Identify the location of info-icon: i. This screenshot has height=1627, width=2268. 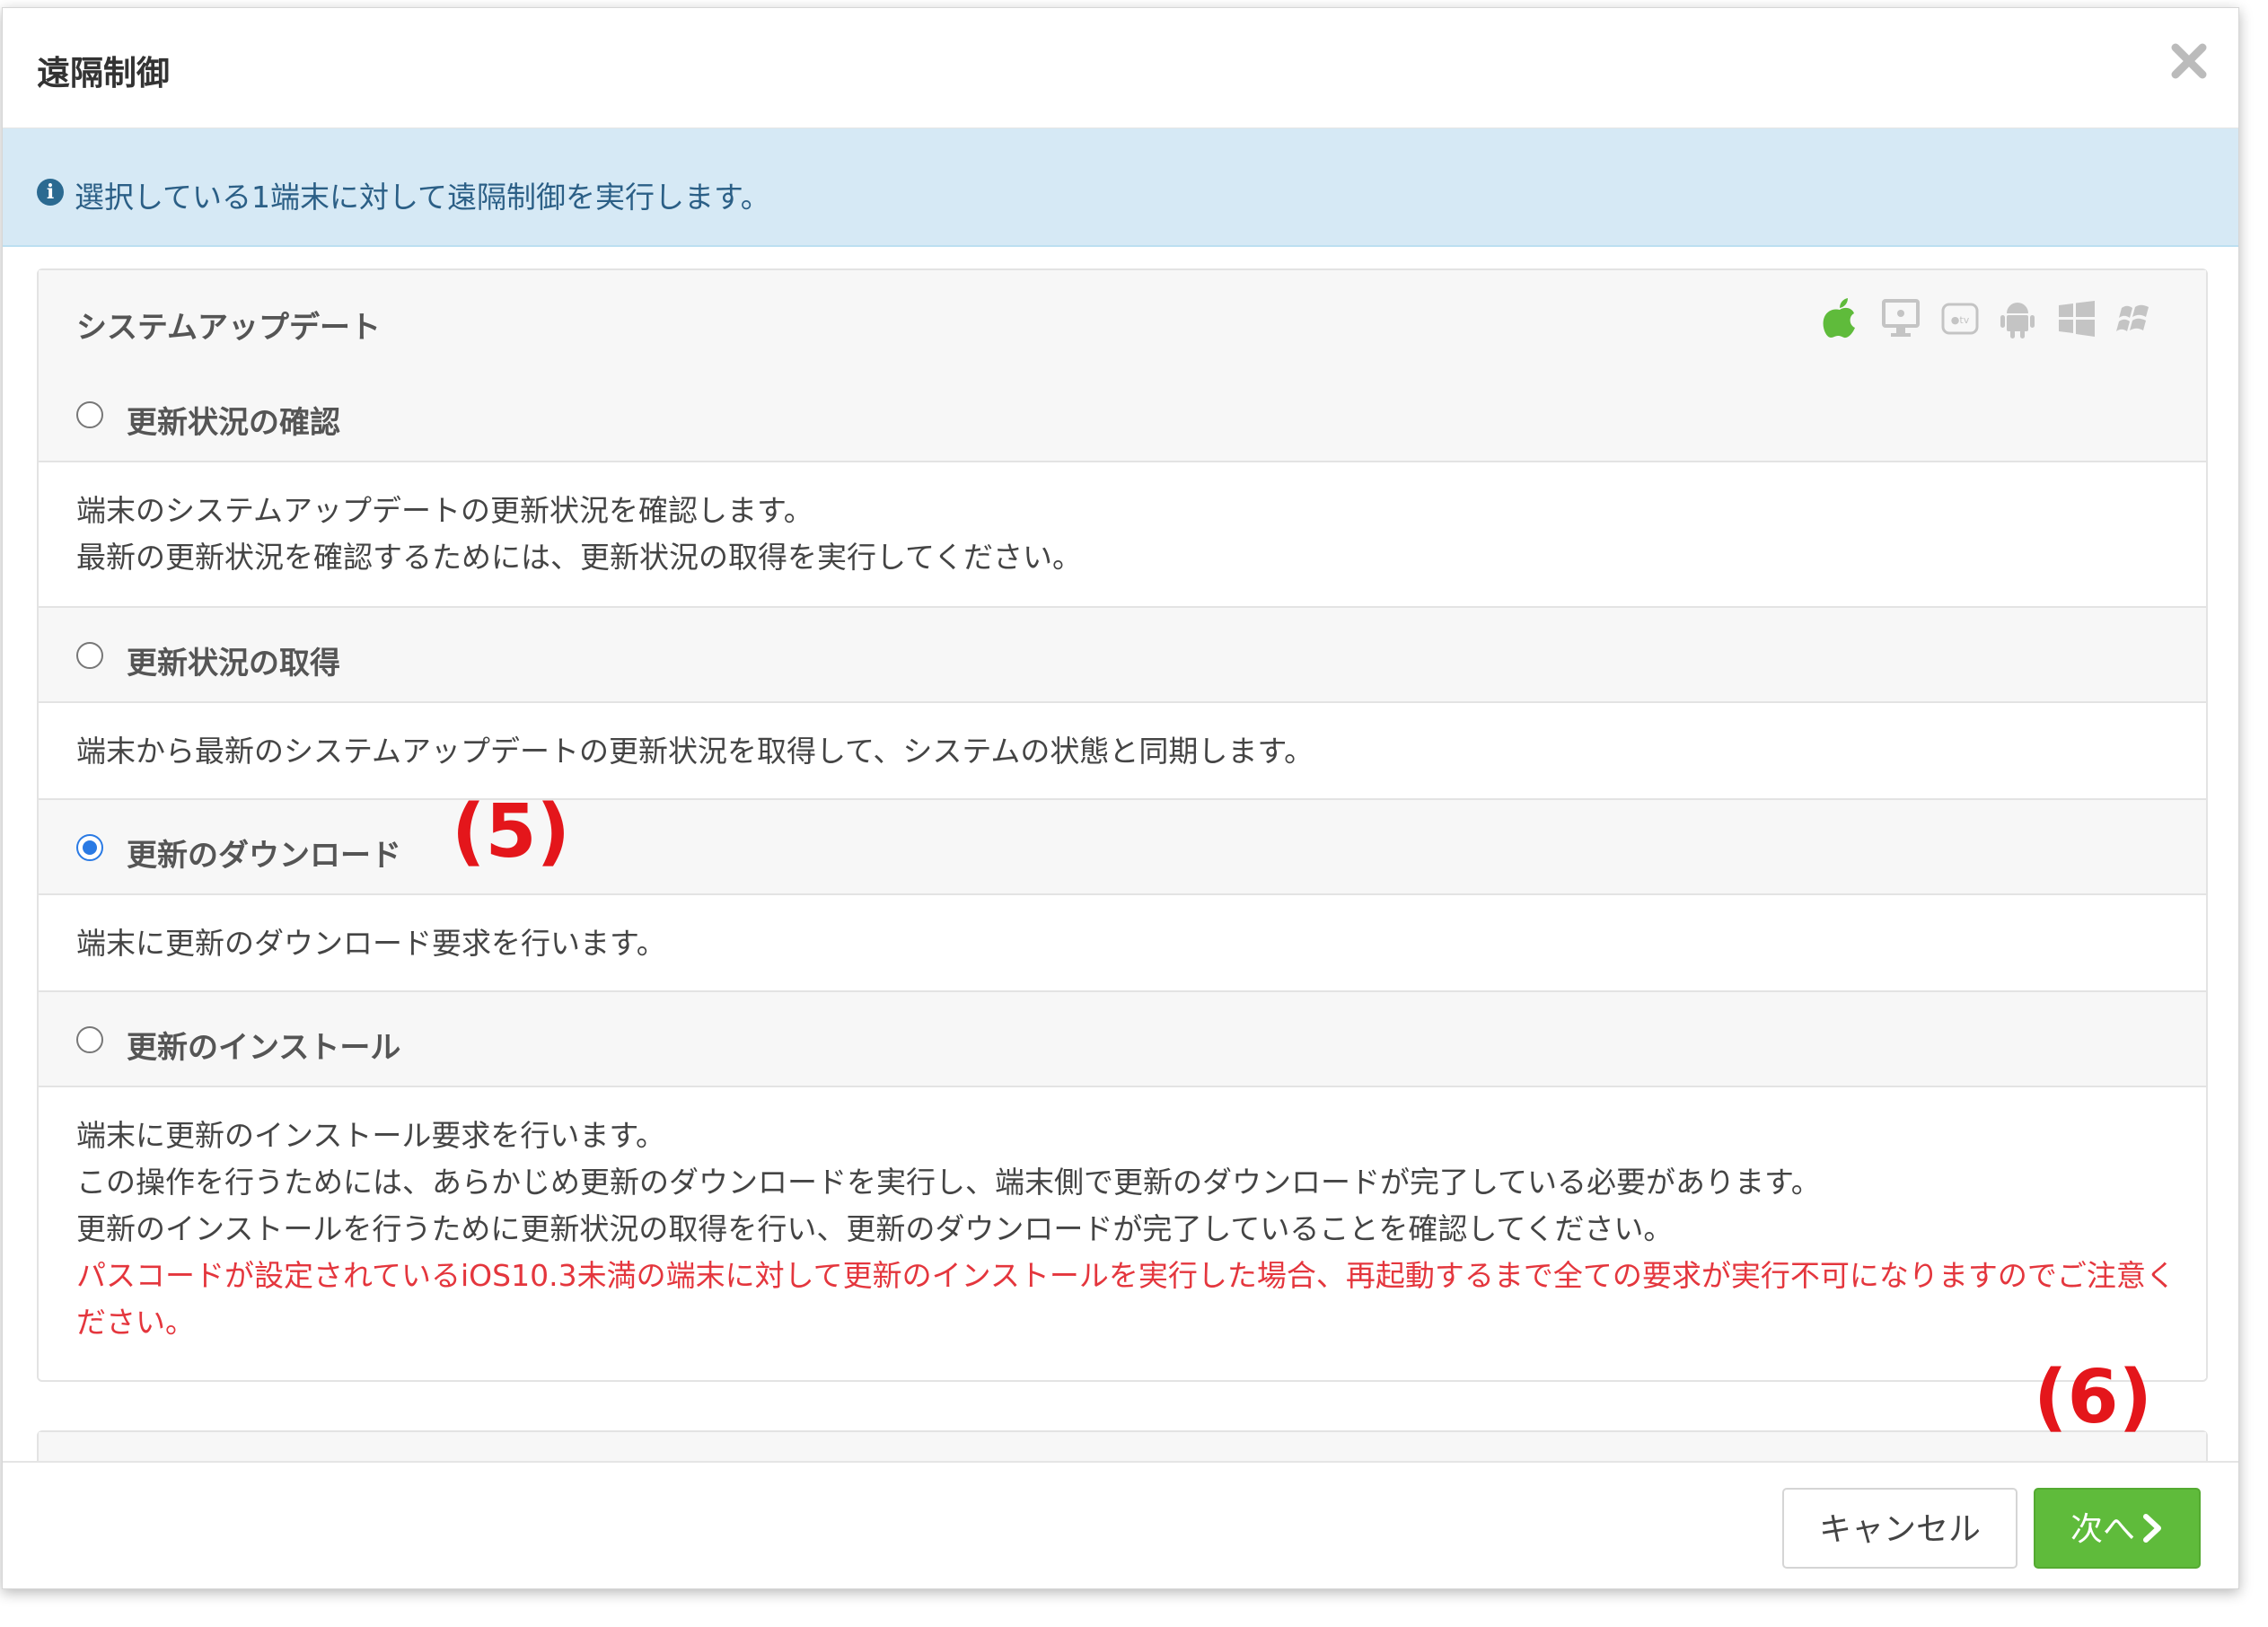
(50, 192).